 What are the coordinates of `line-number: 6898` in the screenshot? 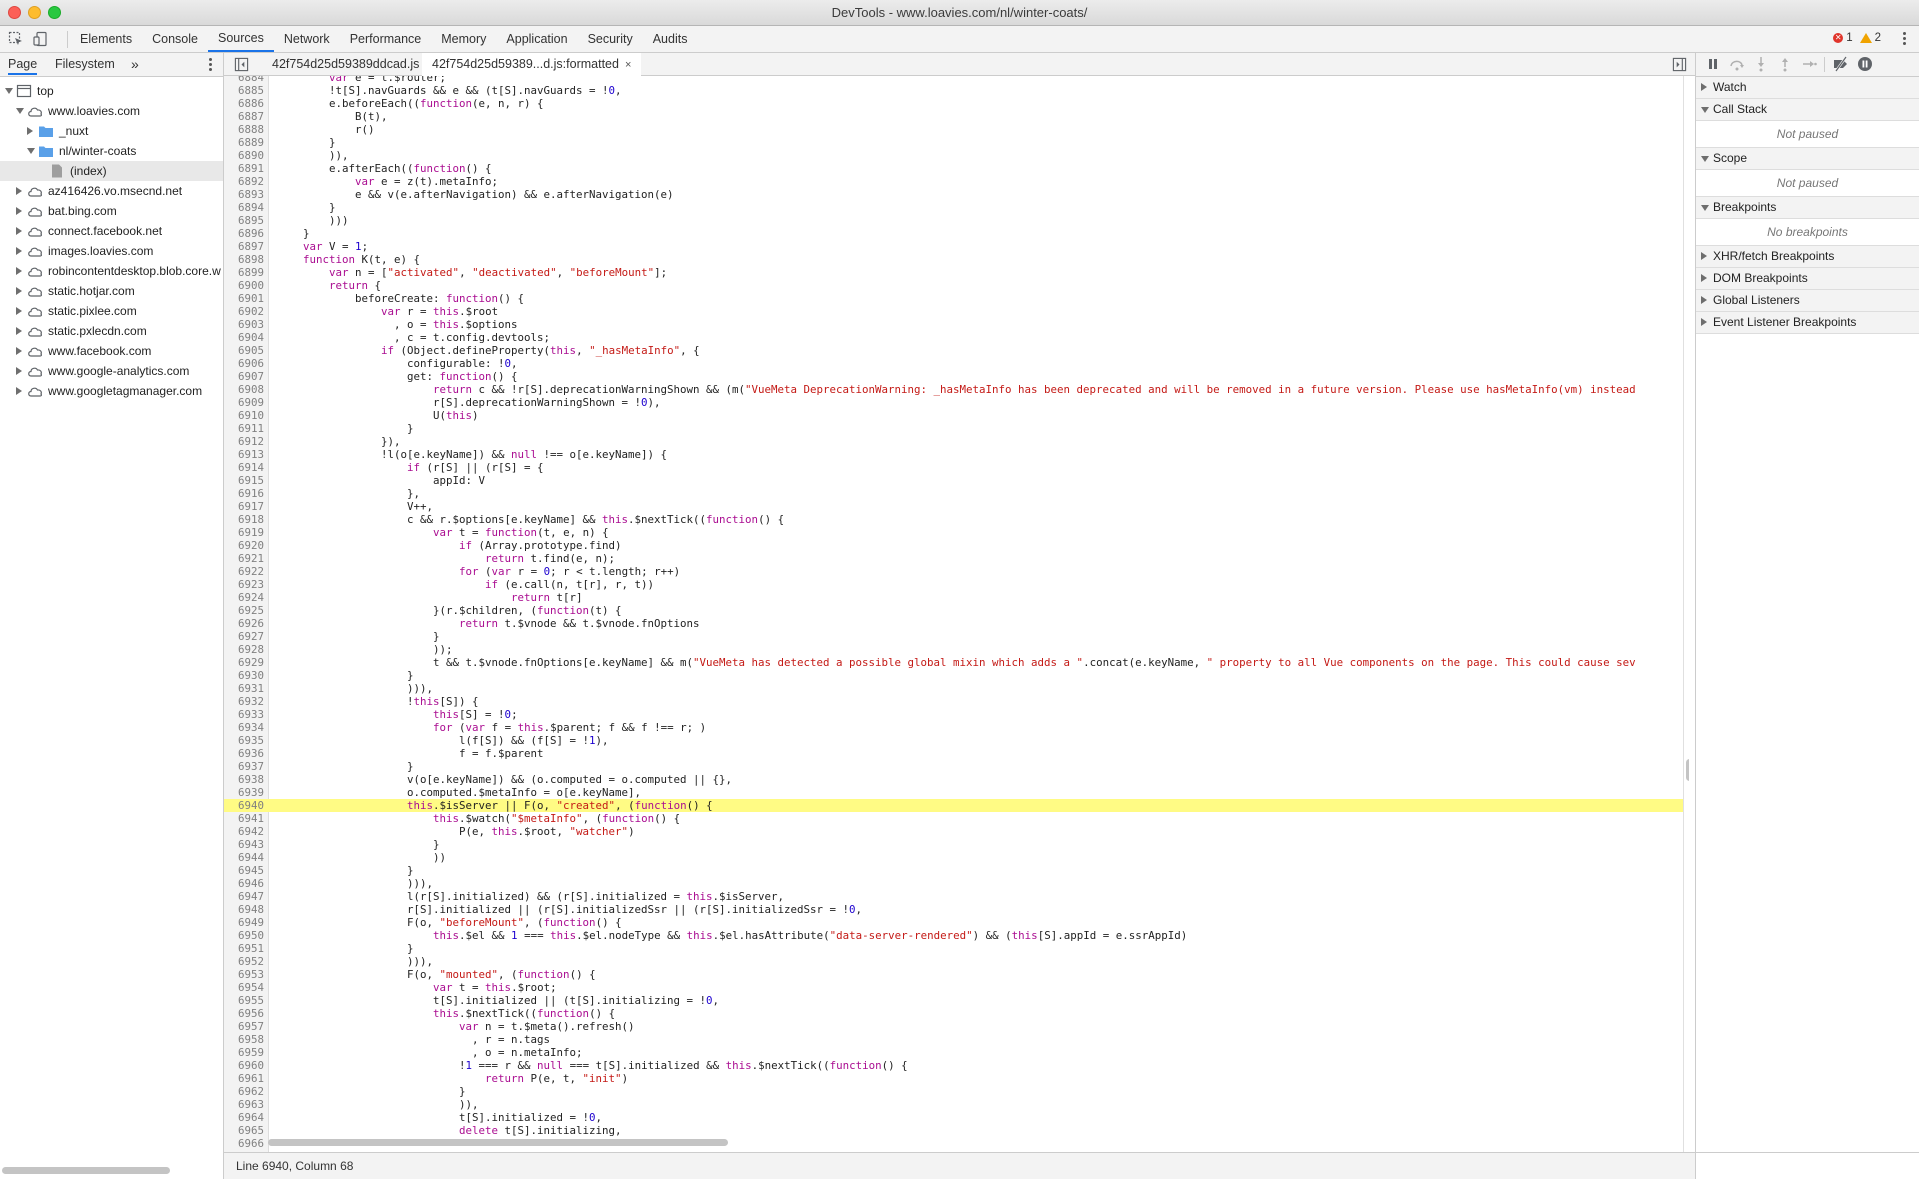 It's located at (244, 259).